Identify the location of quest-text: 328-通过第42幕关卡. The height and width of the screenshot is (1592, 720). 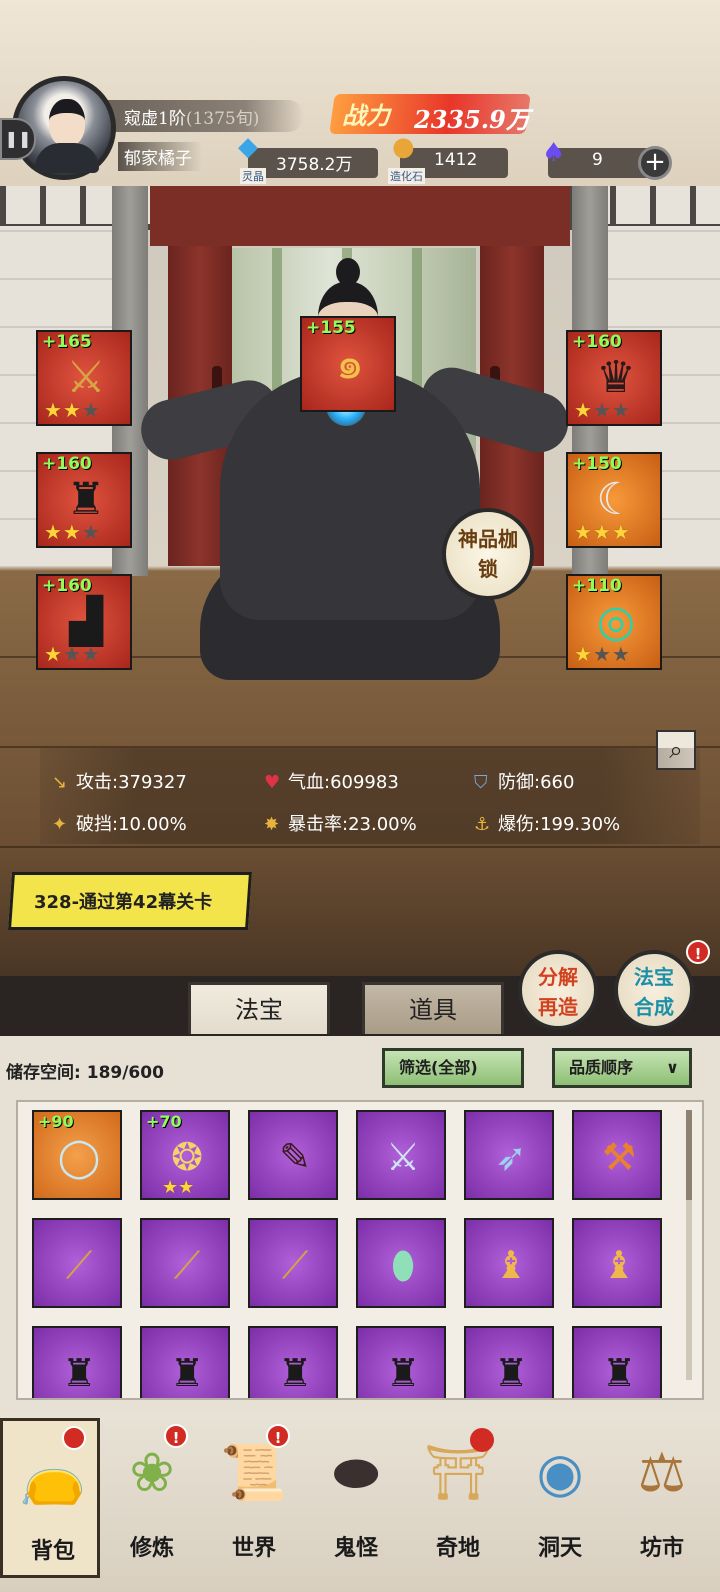
(123, 902).